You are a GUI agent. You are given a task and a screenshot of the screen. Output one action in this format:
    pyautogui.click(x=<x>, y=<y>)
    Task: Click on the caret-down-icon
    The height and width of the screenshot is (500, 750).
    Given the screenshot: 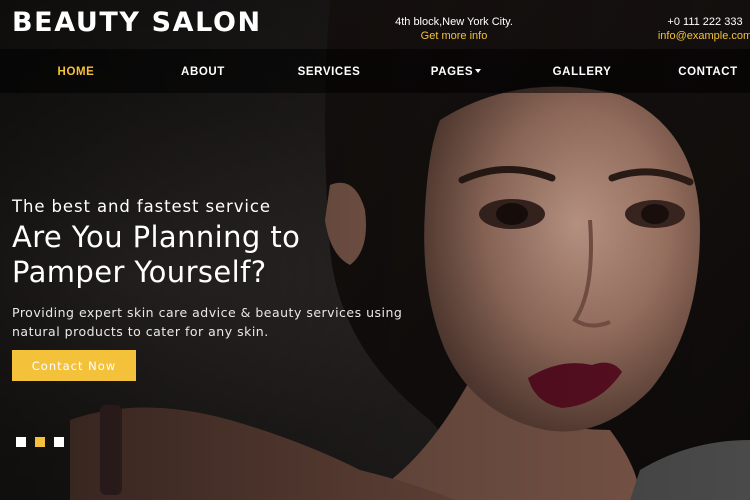 What is the action you would take?
    pyautogui.click(x=478, y=71)
    